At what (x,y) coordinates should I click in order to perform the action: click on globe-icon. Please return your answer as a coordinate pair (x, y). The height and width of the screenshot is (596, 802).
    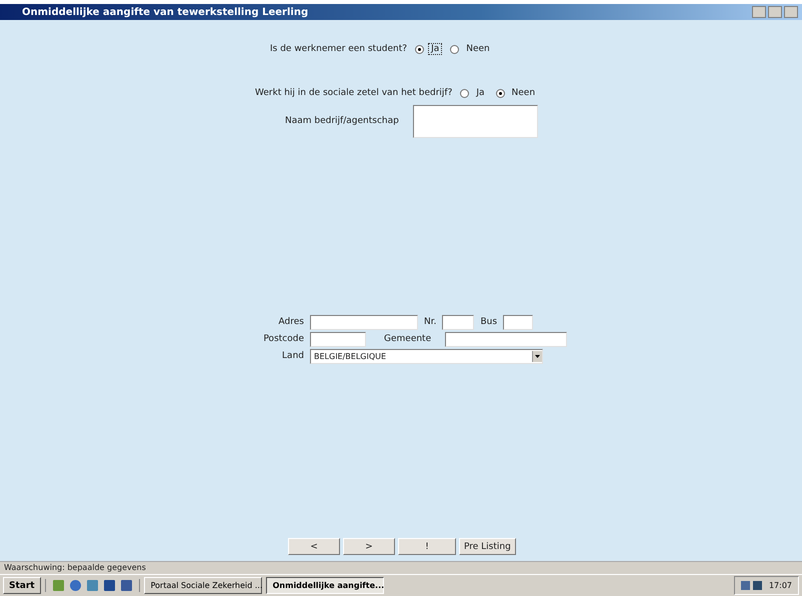
    Looking at the image, I should click on (75, 585).